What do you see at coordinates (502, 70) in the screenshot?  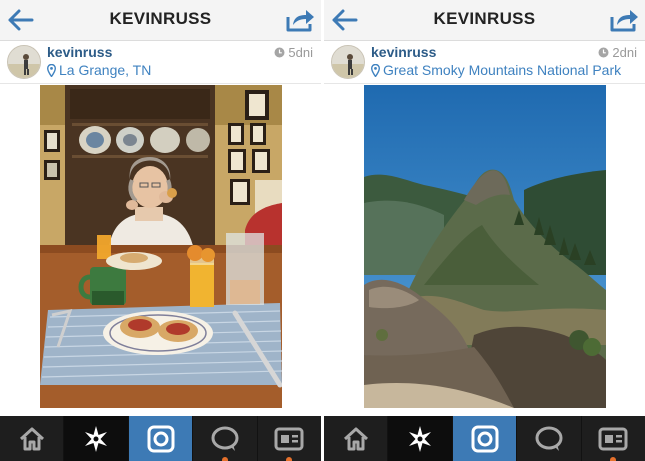 I see `location-text: Great Smoky Mountains National Park` at bounding box center [502, 70].